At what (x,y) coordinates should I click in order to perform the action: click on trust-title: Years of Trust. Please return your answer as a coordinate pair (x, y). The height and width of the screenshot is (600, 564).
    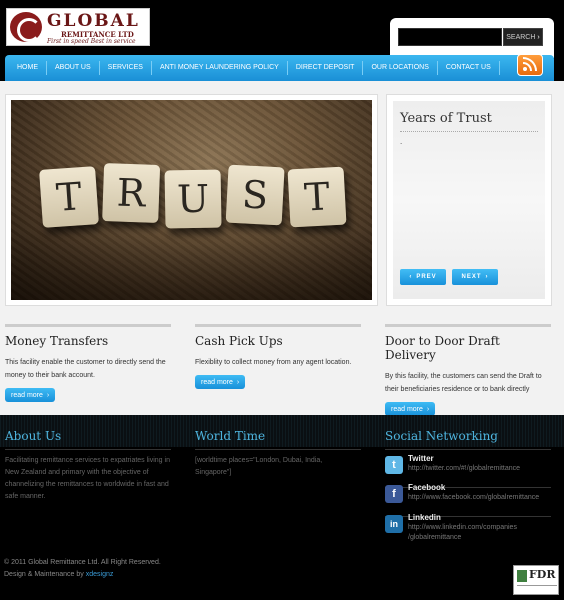
    Looking at the image, I should click on (446, 118).